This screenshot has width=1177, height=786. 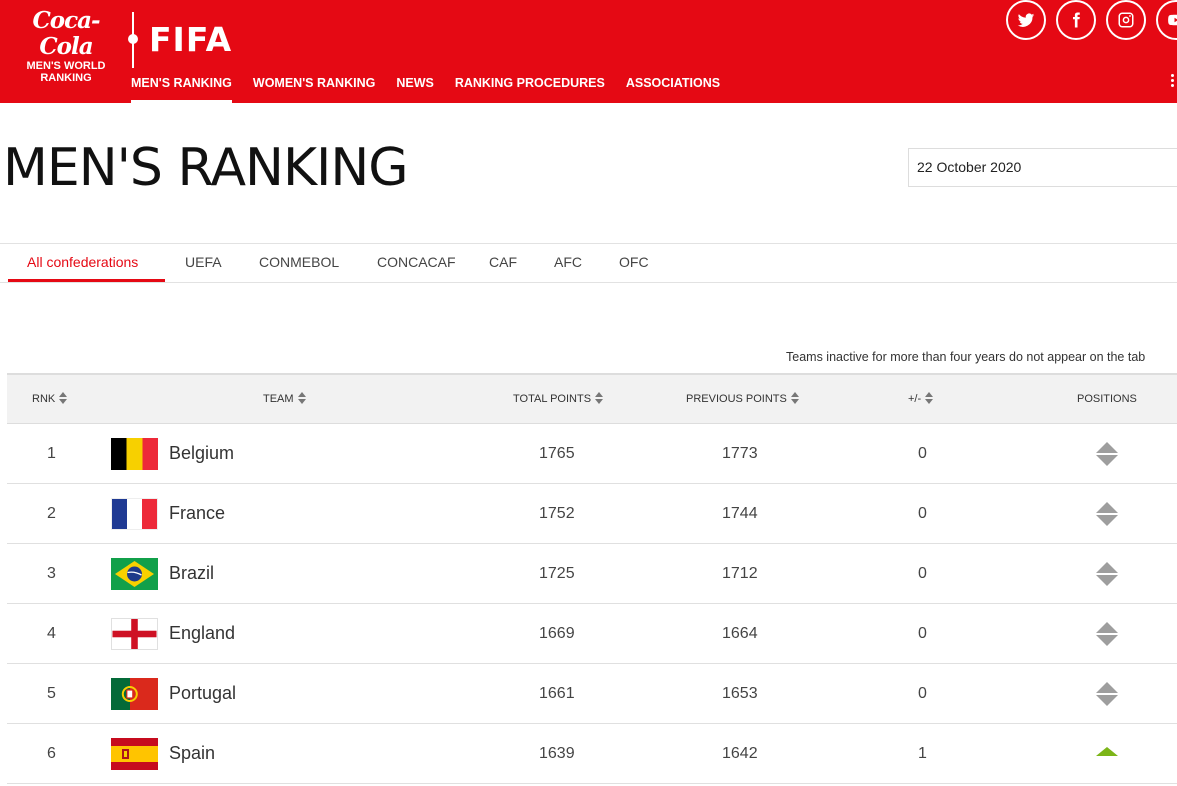 What do you see at coordinates (557, 693) in the screenshot?
I see `total-points-cell: 1661` at bounding box center [557, 693].